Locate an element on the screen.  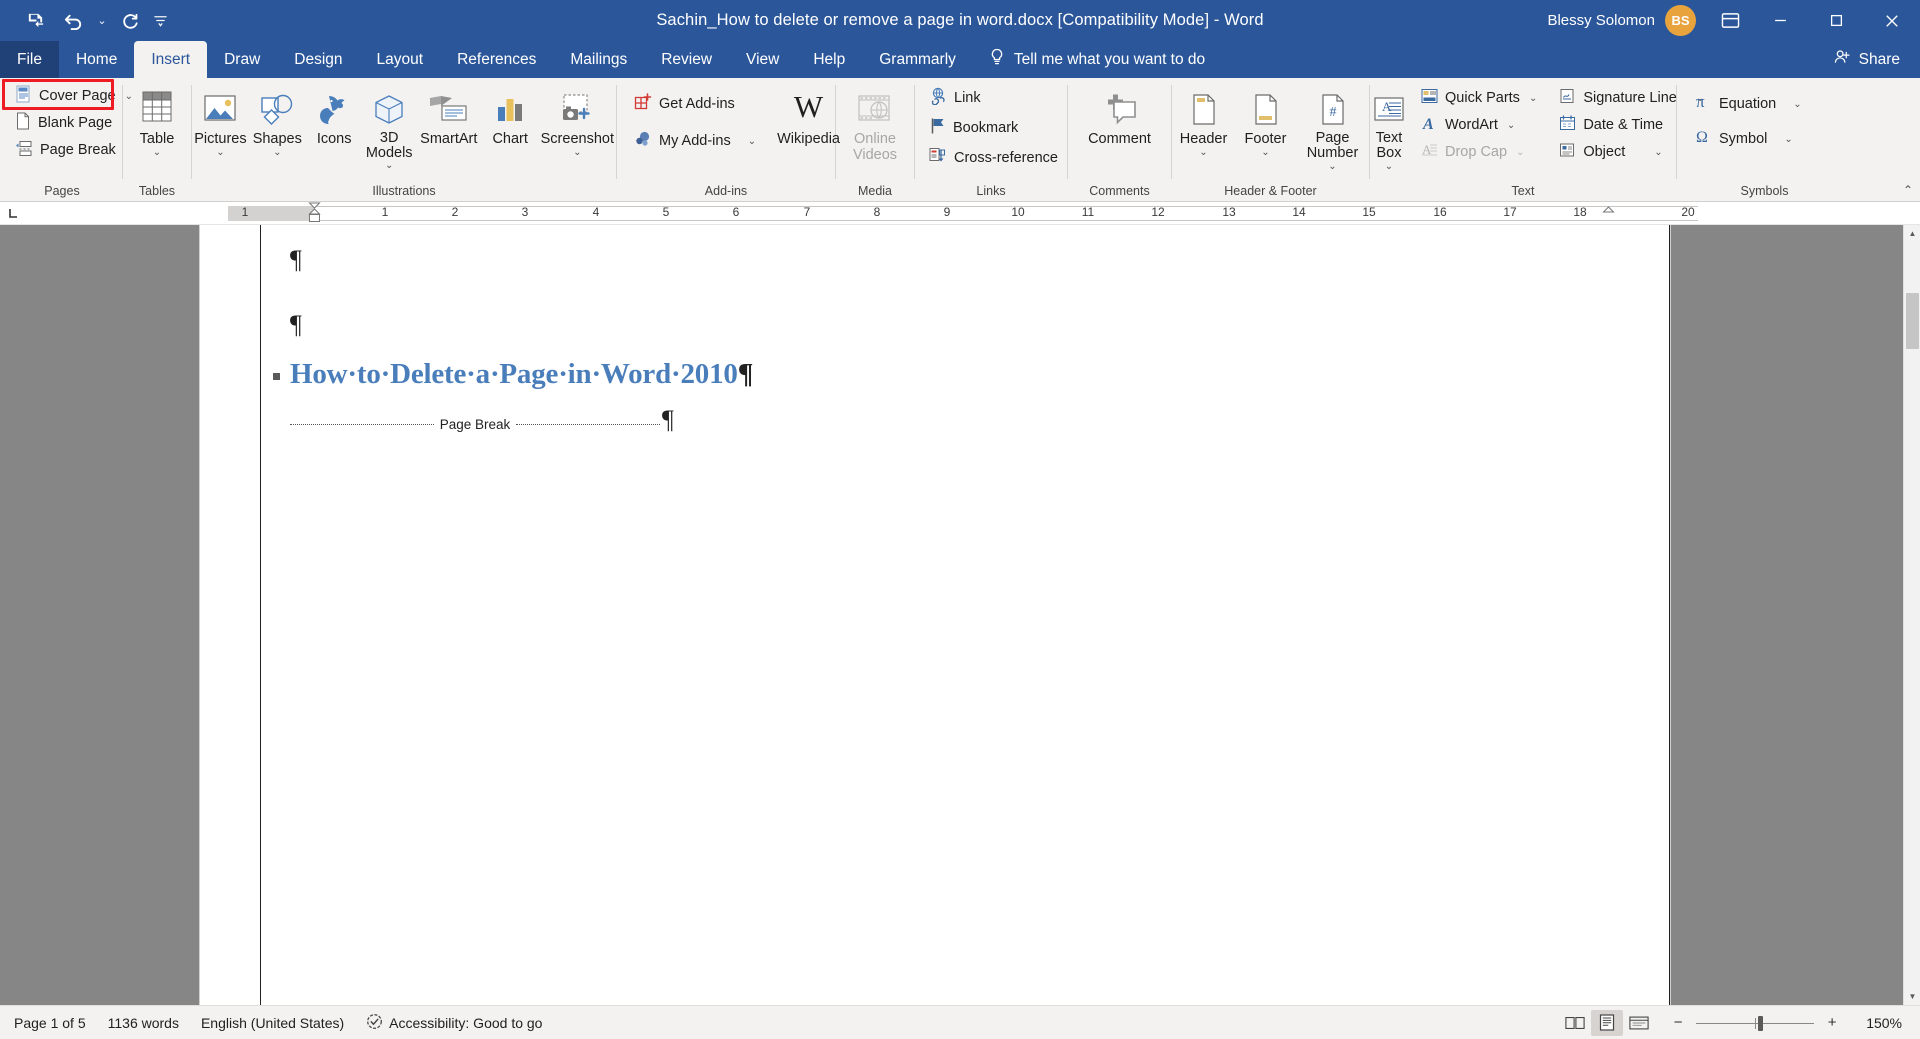
scroll-down-icon: ▼ is located at coordinates (1912, 996).